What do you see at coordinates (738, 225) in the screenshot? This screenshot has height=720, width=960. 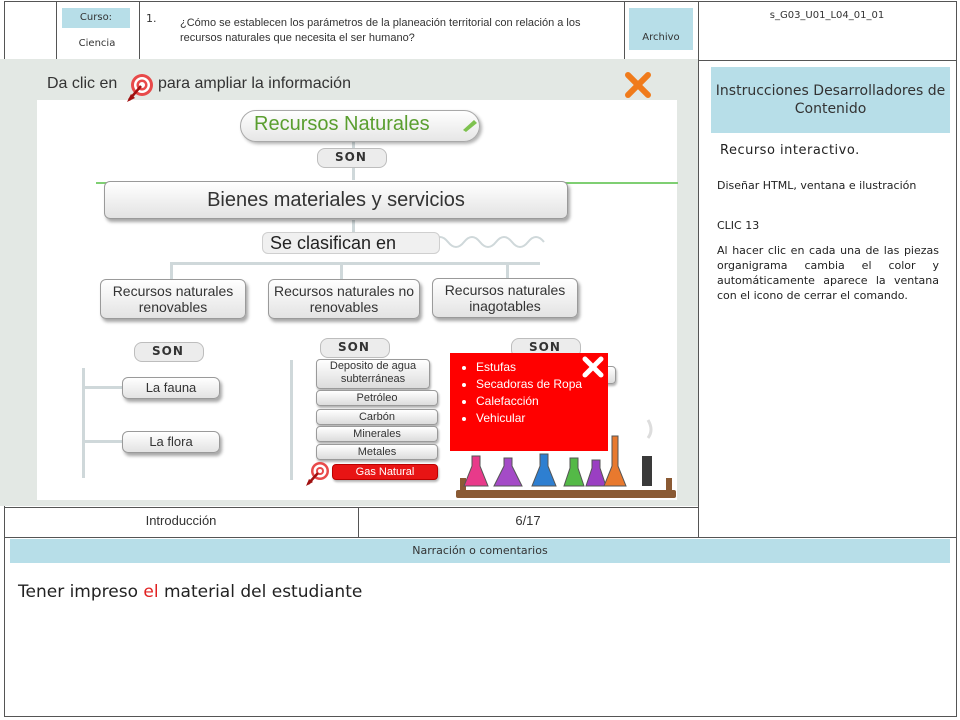 I see `instruction-line-2: CLIC 13` at bounding box center [738, 225].